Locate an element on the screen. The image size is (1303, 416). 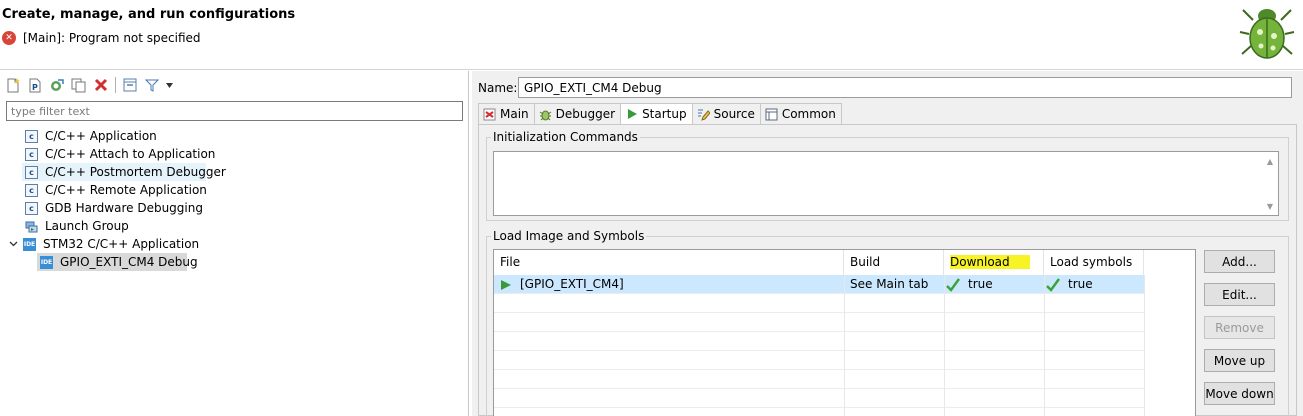
move-down-button: Move down is located at coordinates (1239, 393).